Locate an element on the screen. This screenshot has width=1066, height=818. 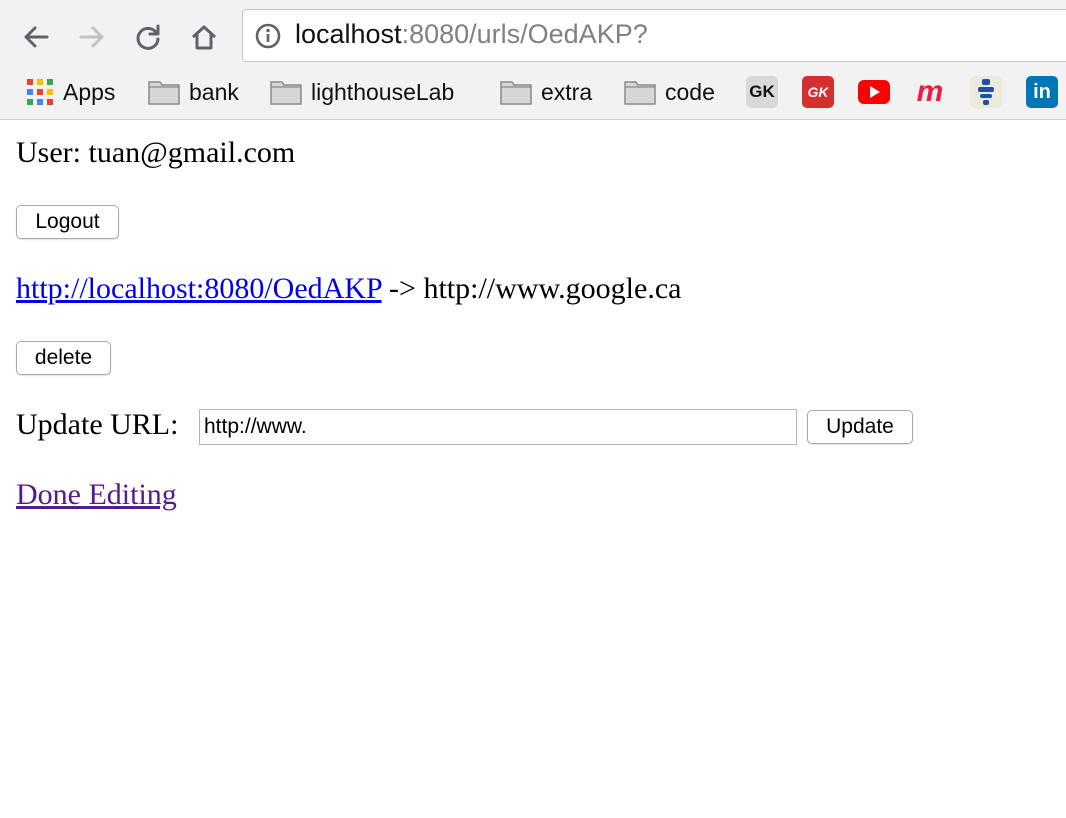
blue-figure-icon is located at coordinates (986, 92).